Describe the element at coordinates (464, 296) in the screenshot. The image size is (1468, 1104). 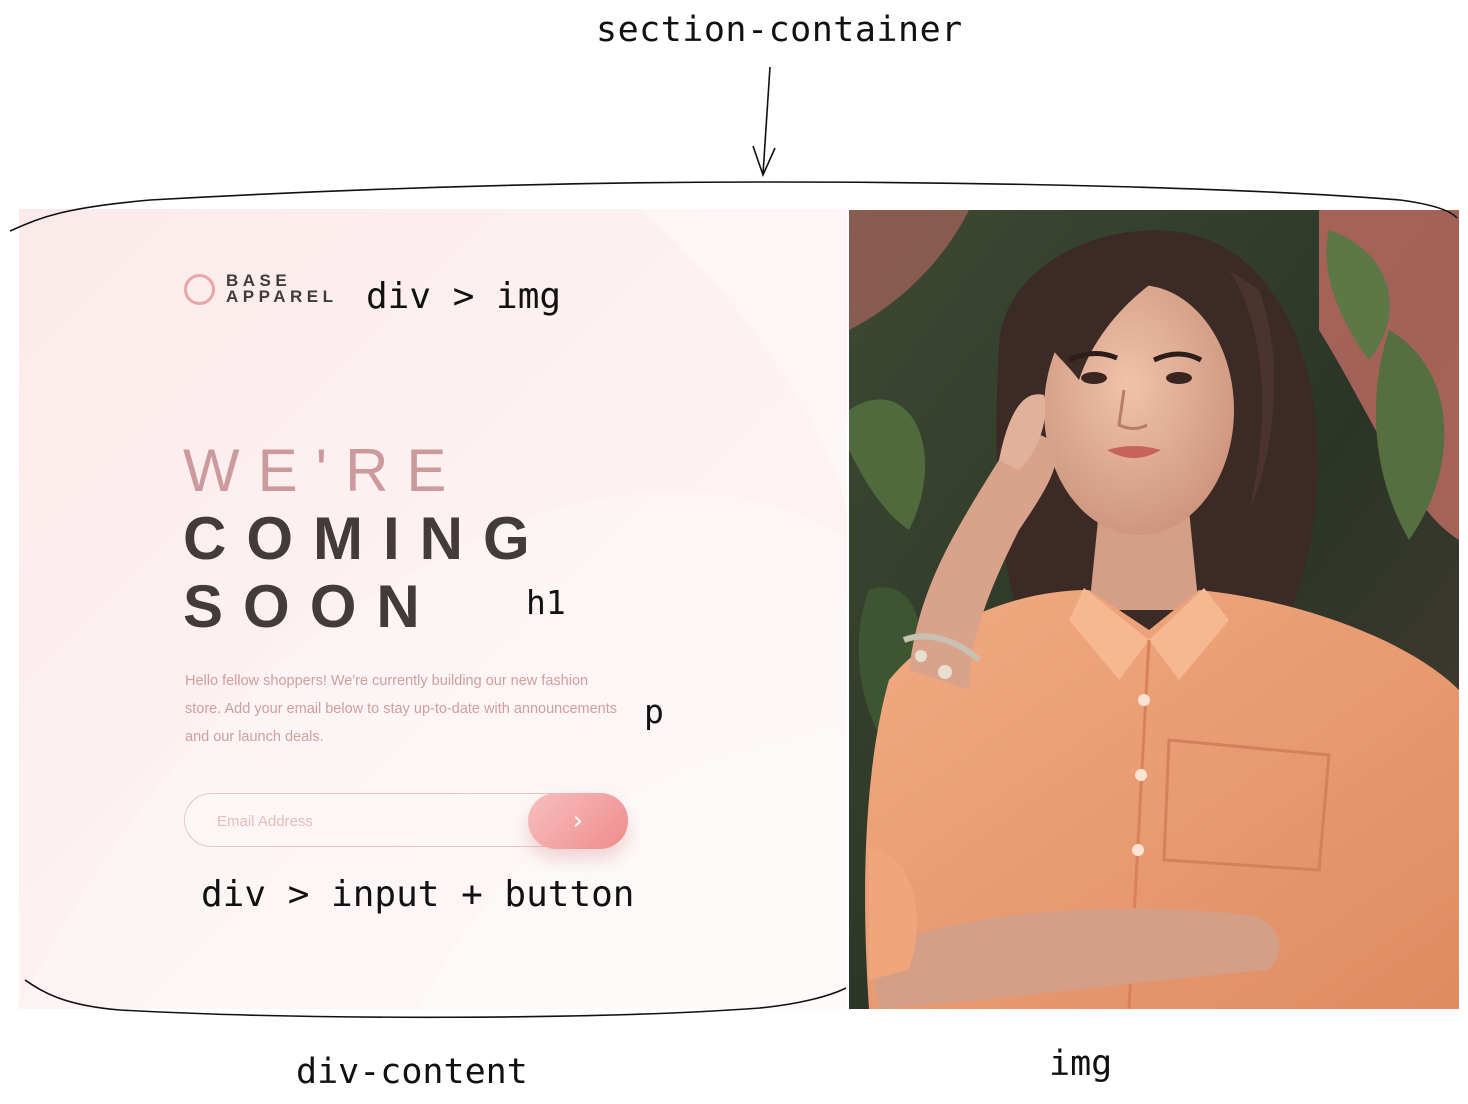
I see `label-logo: div > img` at that location.